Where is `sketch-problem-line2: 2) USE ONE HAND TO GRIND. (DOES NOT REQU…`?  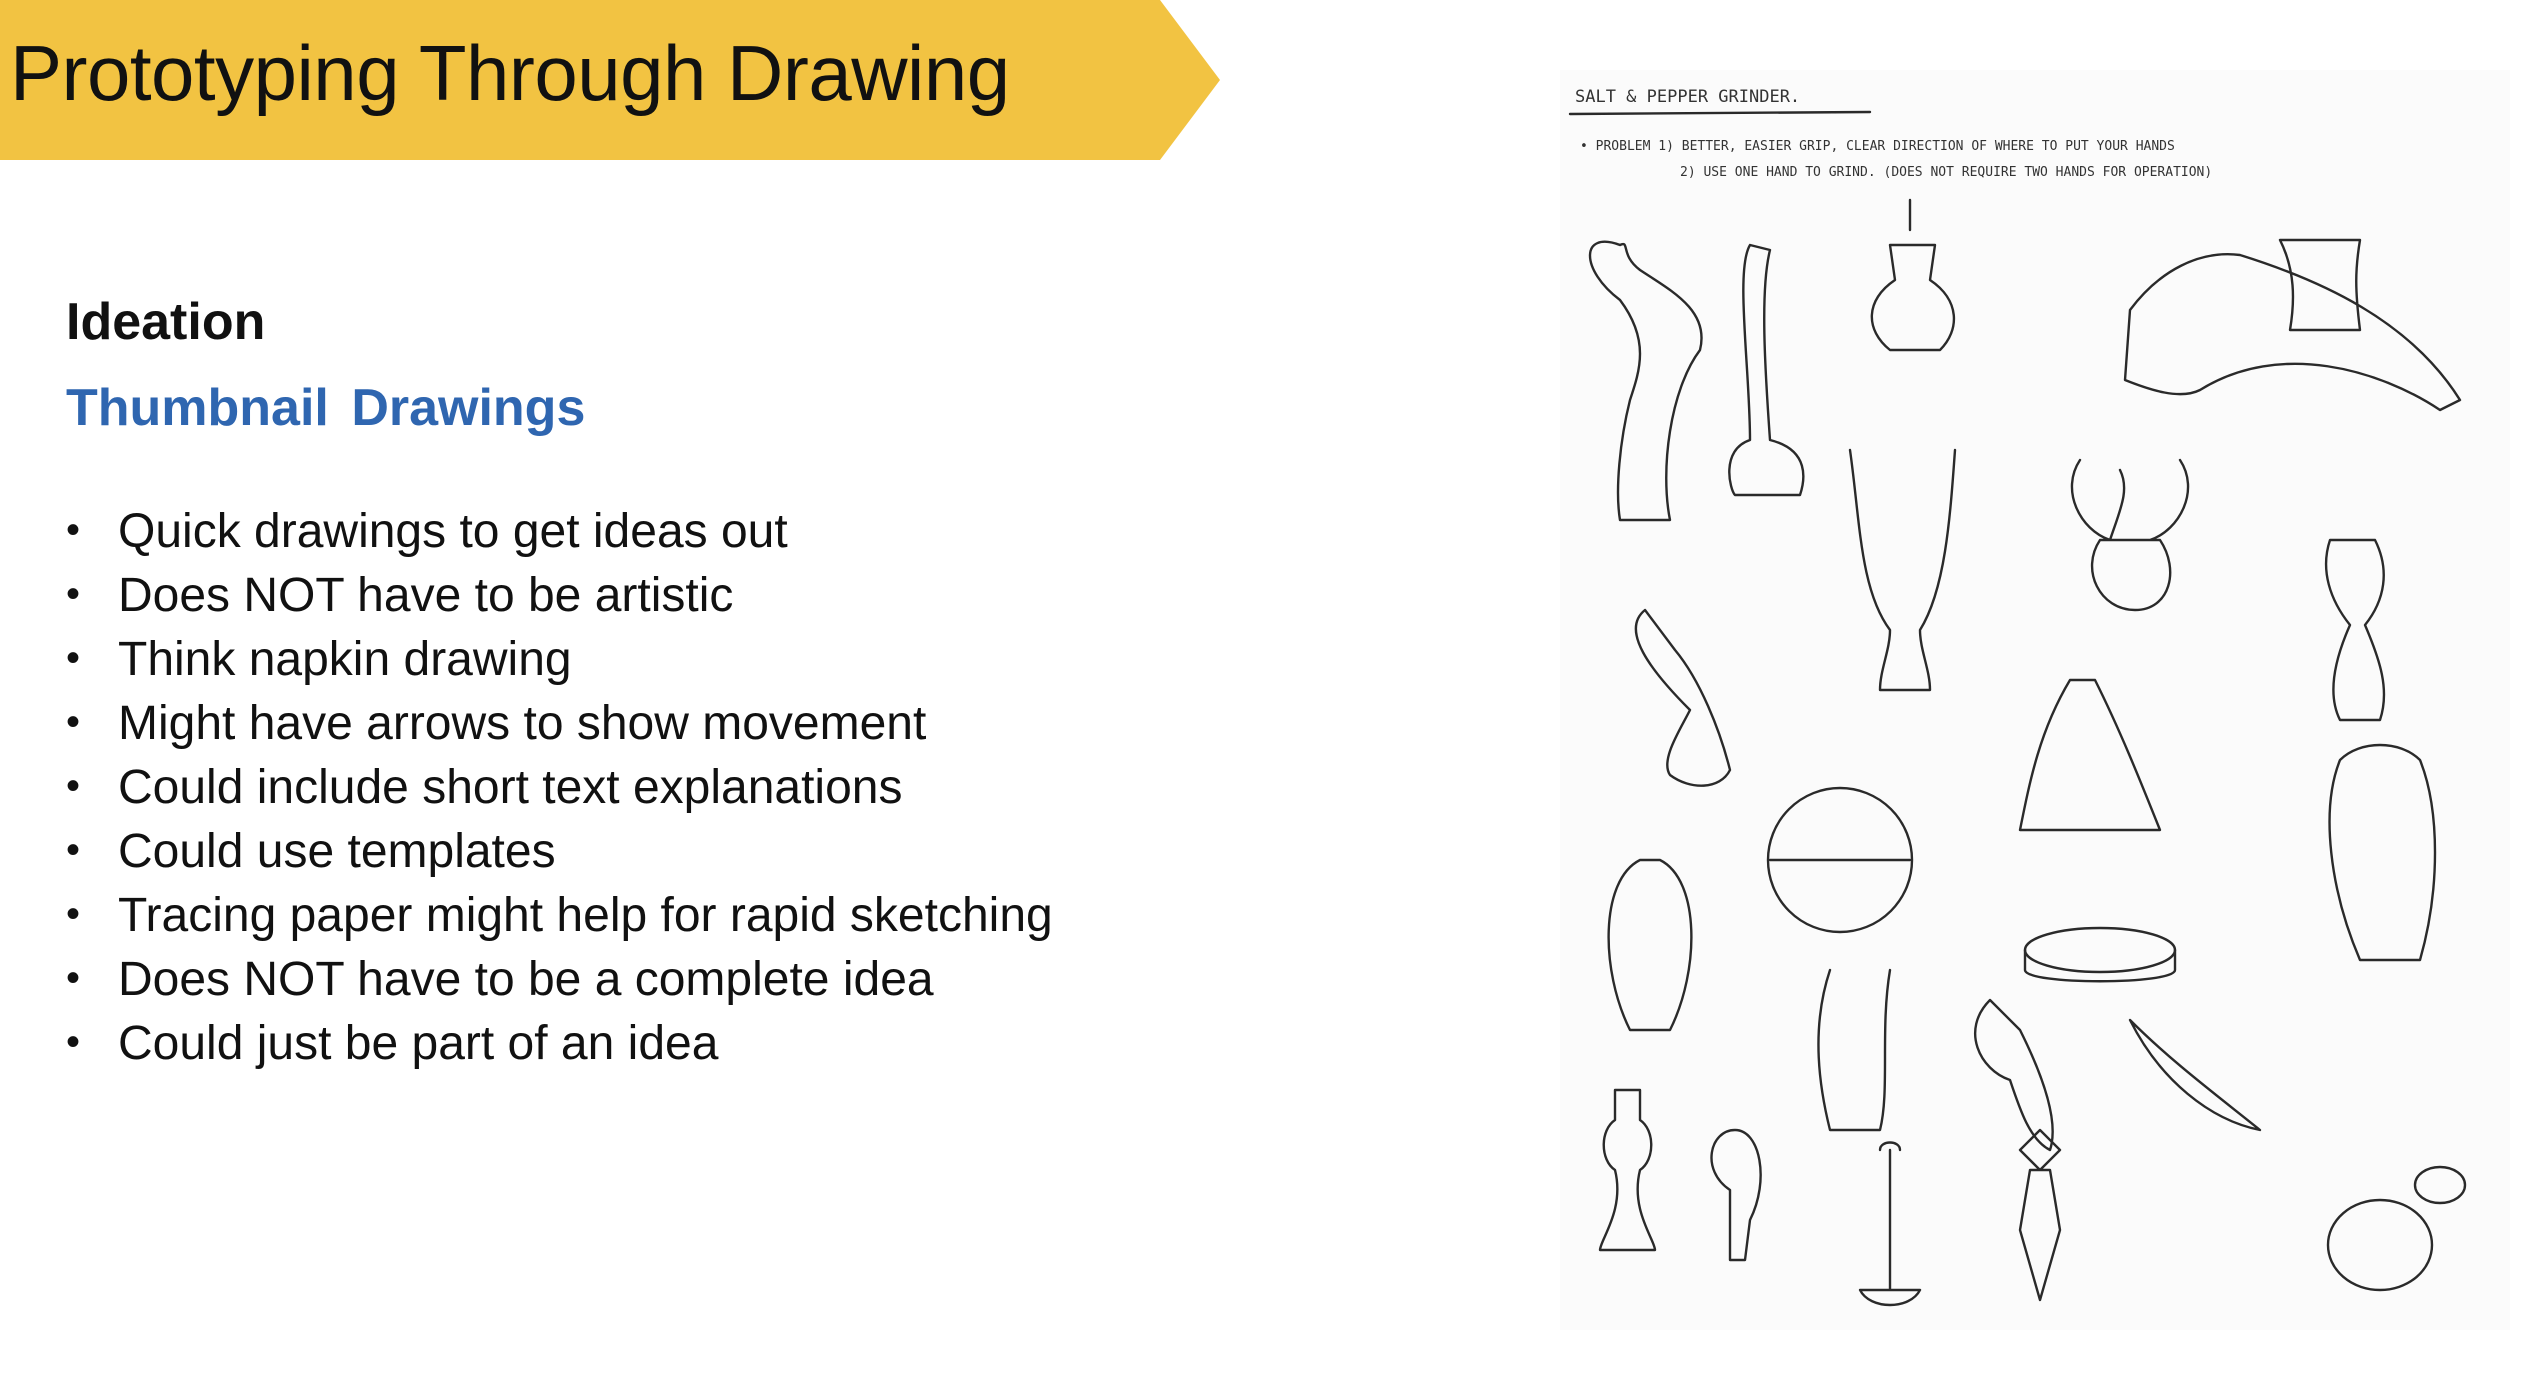 sketch-problem-line2: 2) USE ONE HAND TO GRIND. (DOES NOT REQU… is located at coordinates (1946, 172).